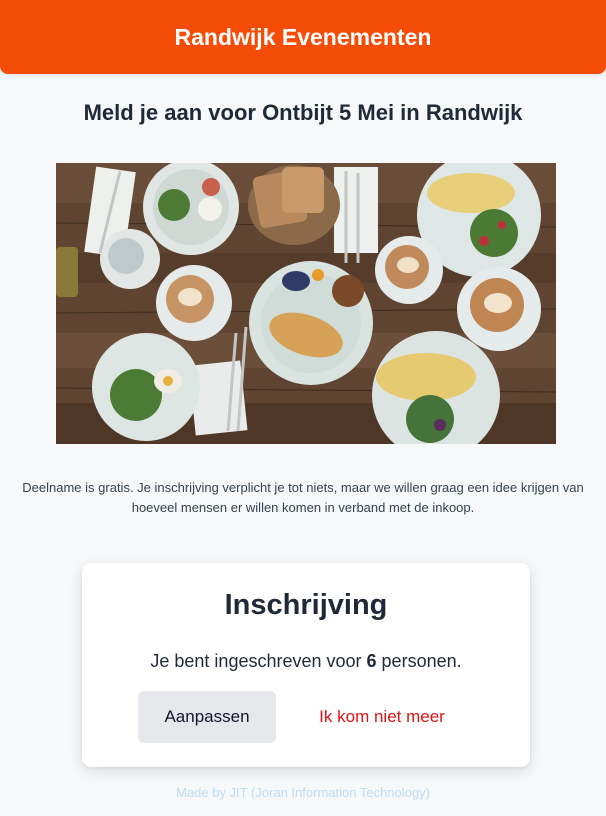  What do you see at coordinates (207, 717) in the screenshot?
I see `edit-registration-button: Aanpassen` at bounding box center [207, 717].